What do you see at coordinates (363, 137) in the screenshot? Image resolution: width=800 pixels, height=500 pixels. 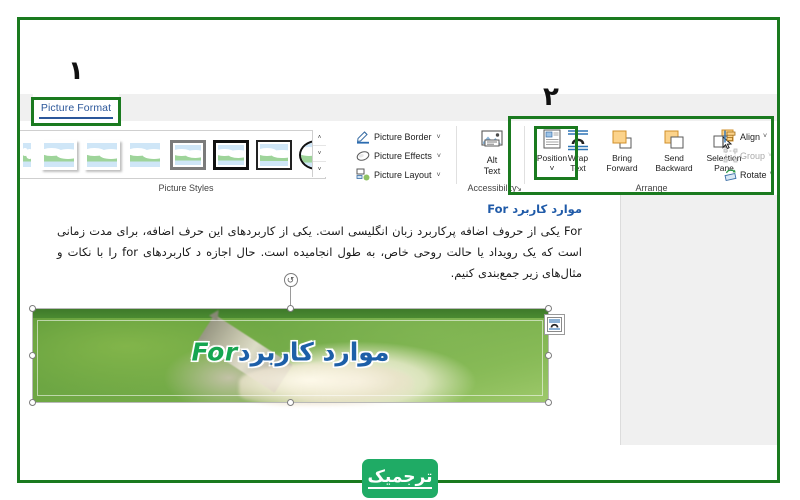 I see `pencil-border-icon` at bounding box center [363, 137].